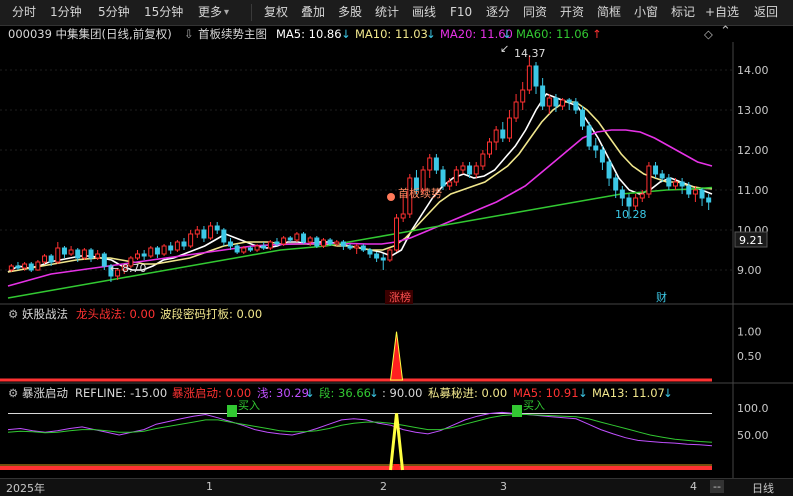  What do you see at coordinates (661, 297) in the screenshot?
I see `finance-marker: 财` at bounding box center [661, 297].